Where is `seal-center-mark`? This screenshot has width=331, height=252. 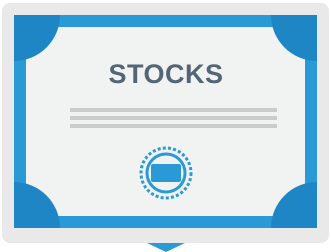 seal-center-mark is located at coordinates (166, 173).